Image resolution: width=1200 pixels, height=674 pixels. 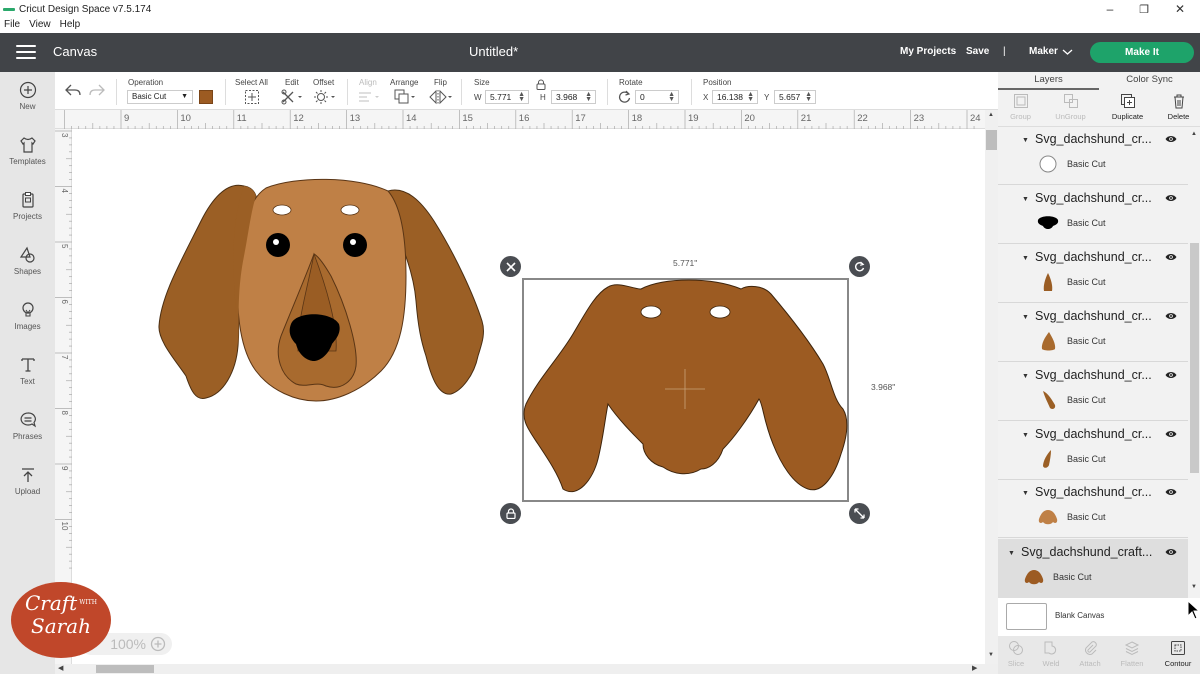 What do you see at coordinates (573, 97) in the screenshot?
I see `height-input: 3.968 ▲ ▼` at bounding box center [573, 97].